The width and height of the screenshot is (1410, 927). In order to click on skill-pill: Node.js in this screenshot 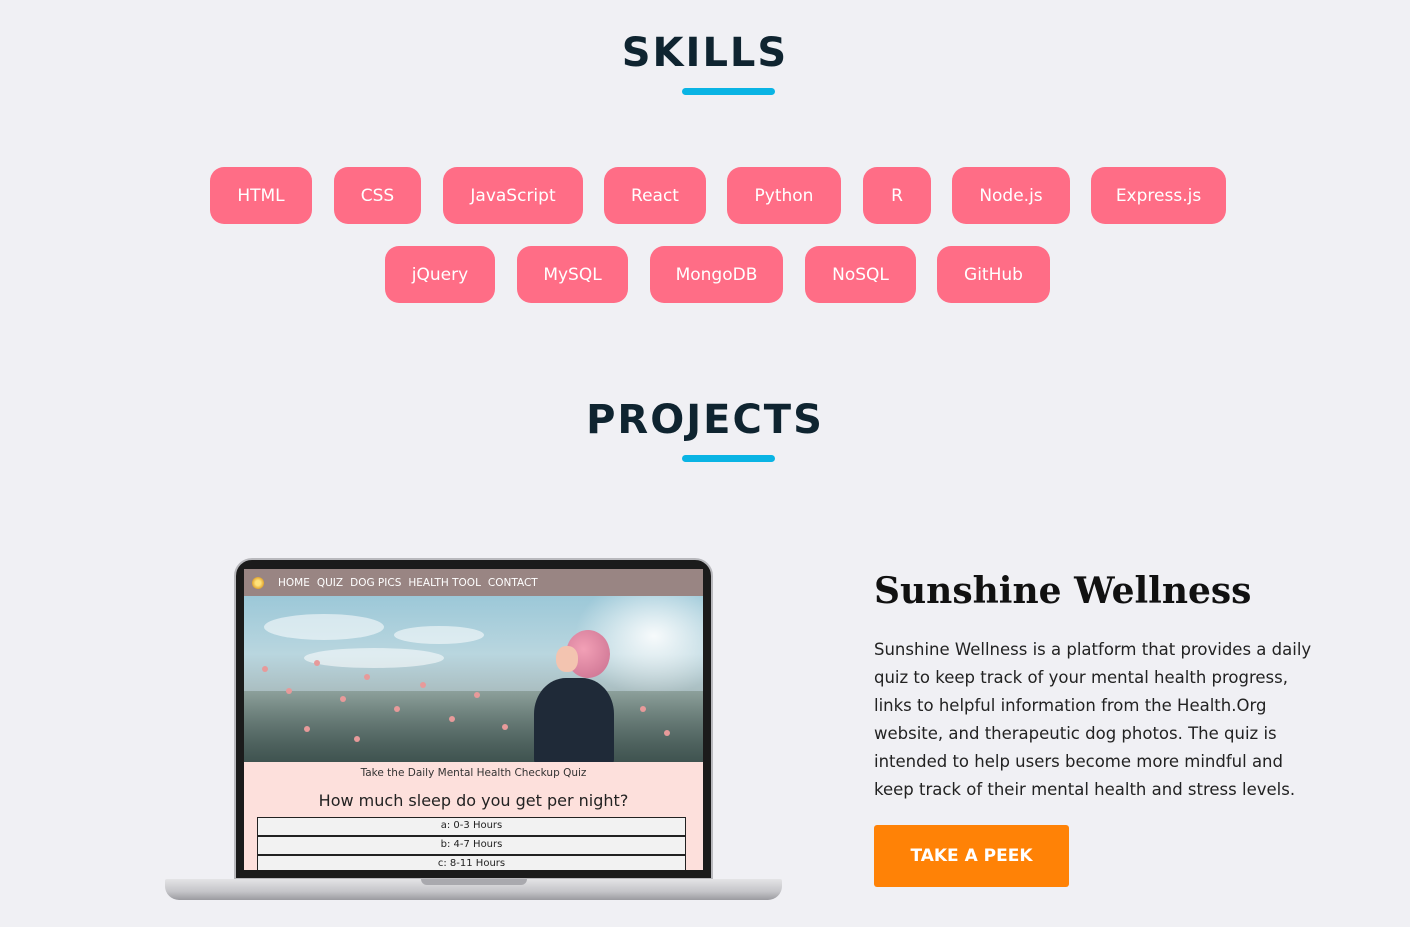, I will do `click(1011, 195)`.